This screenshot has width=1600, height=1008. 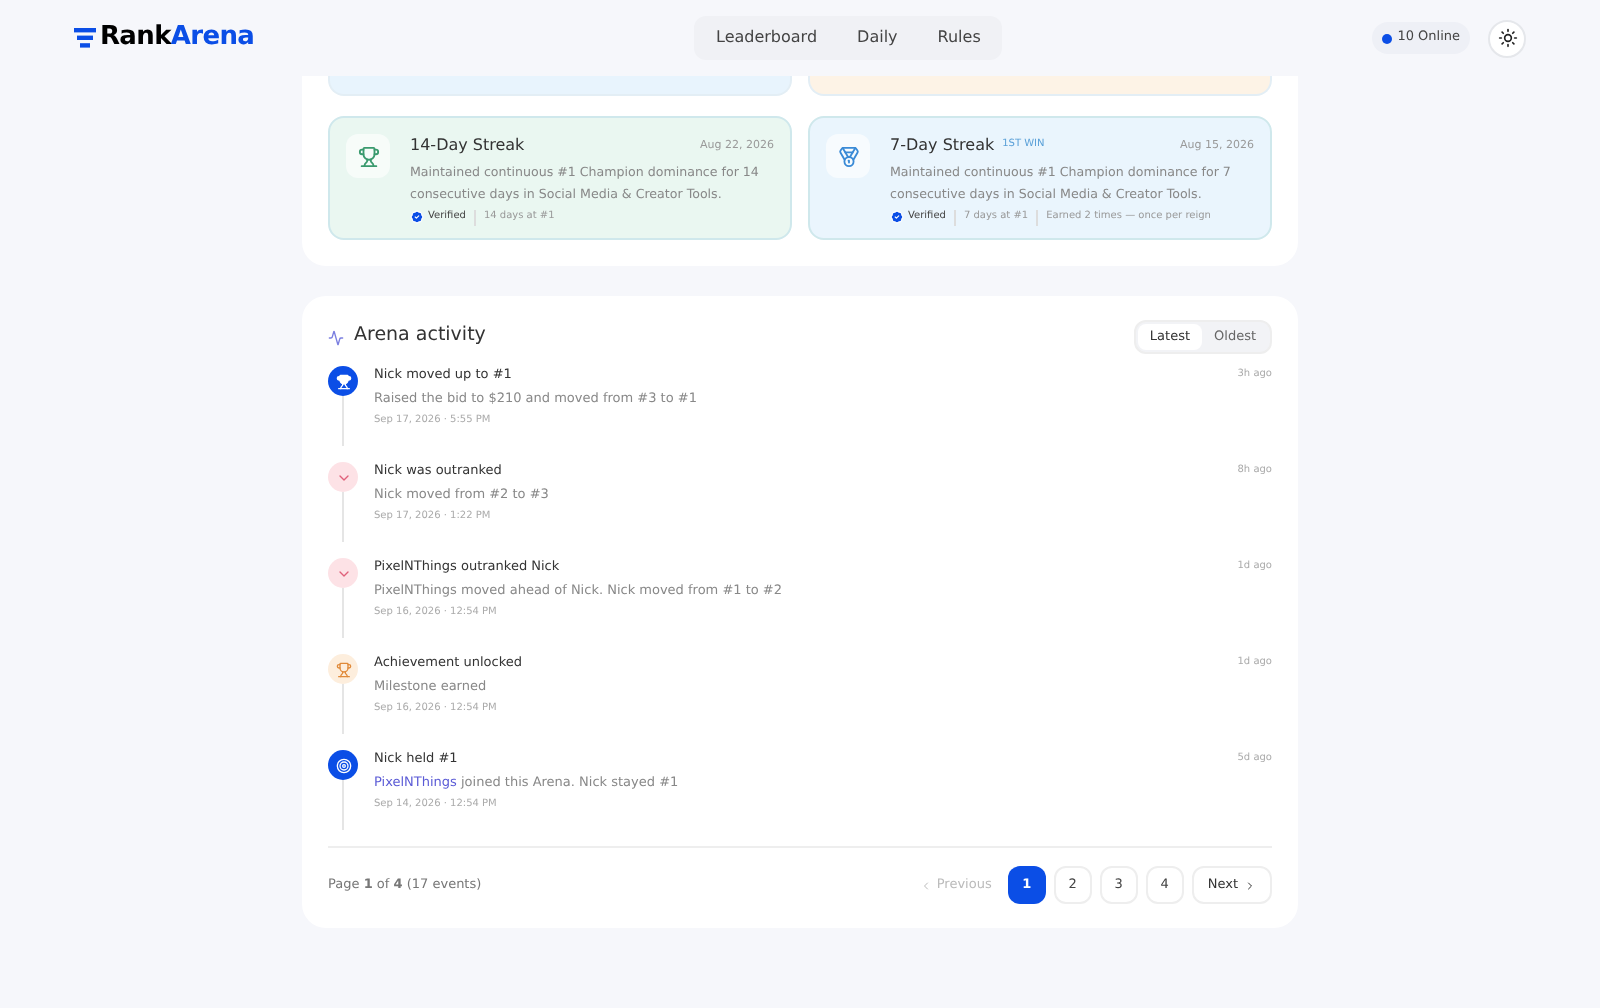 What do you see at coordinates (420, 336) in the screenshot?
I see `activity-title: Arena activity` at bounding box center [420, 336].